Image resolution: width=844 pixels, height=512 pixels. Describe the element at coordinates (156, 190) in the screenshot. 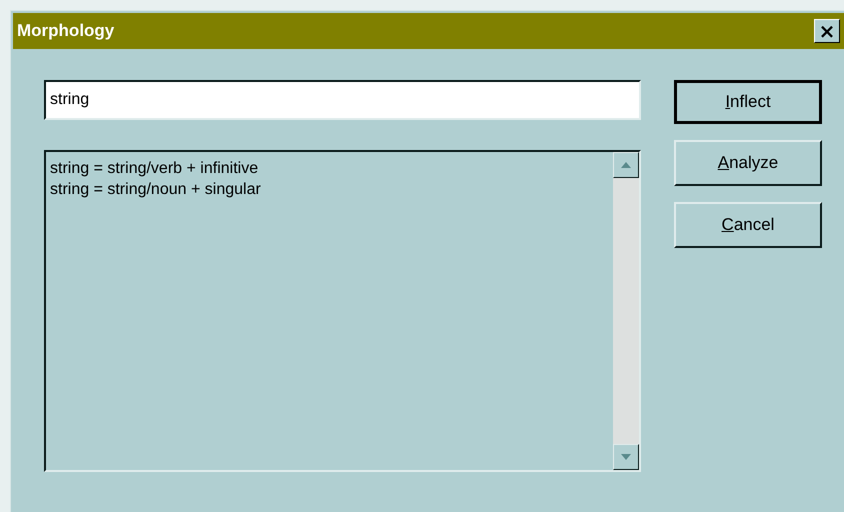

I see `result-line: string = string/noun + singular` at that location.